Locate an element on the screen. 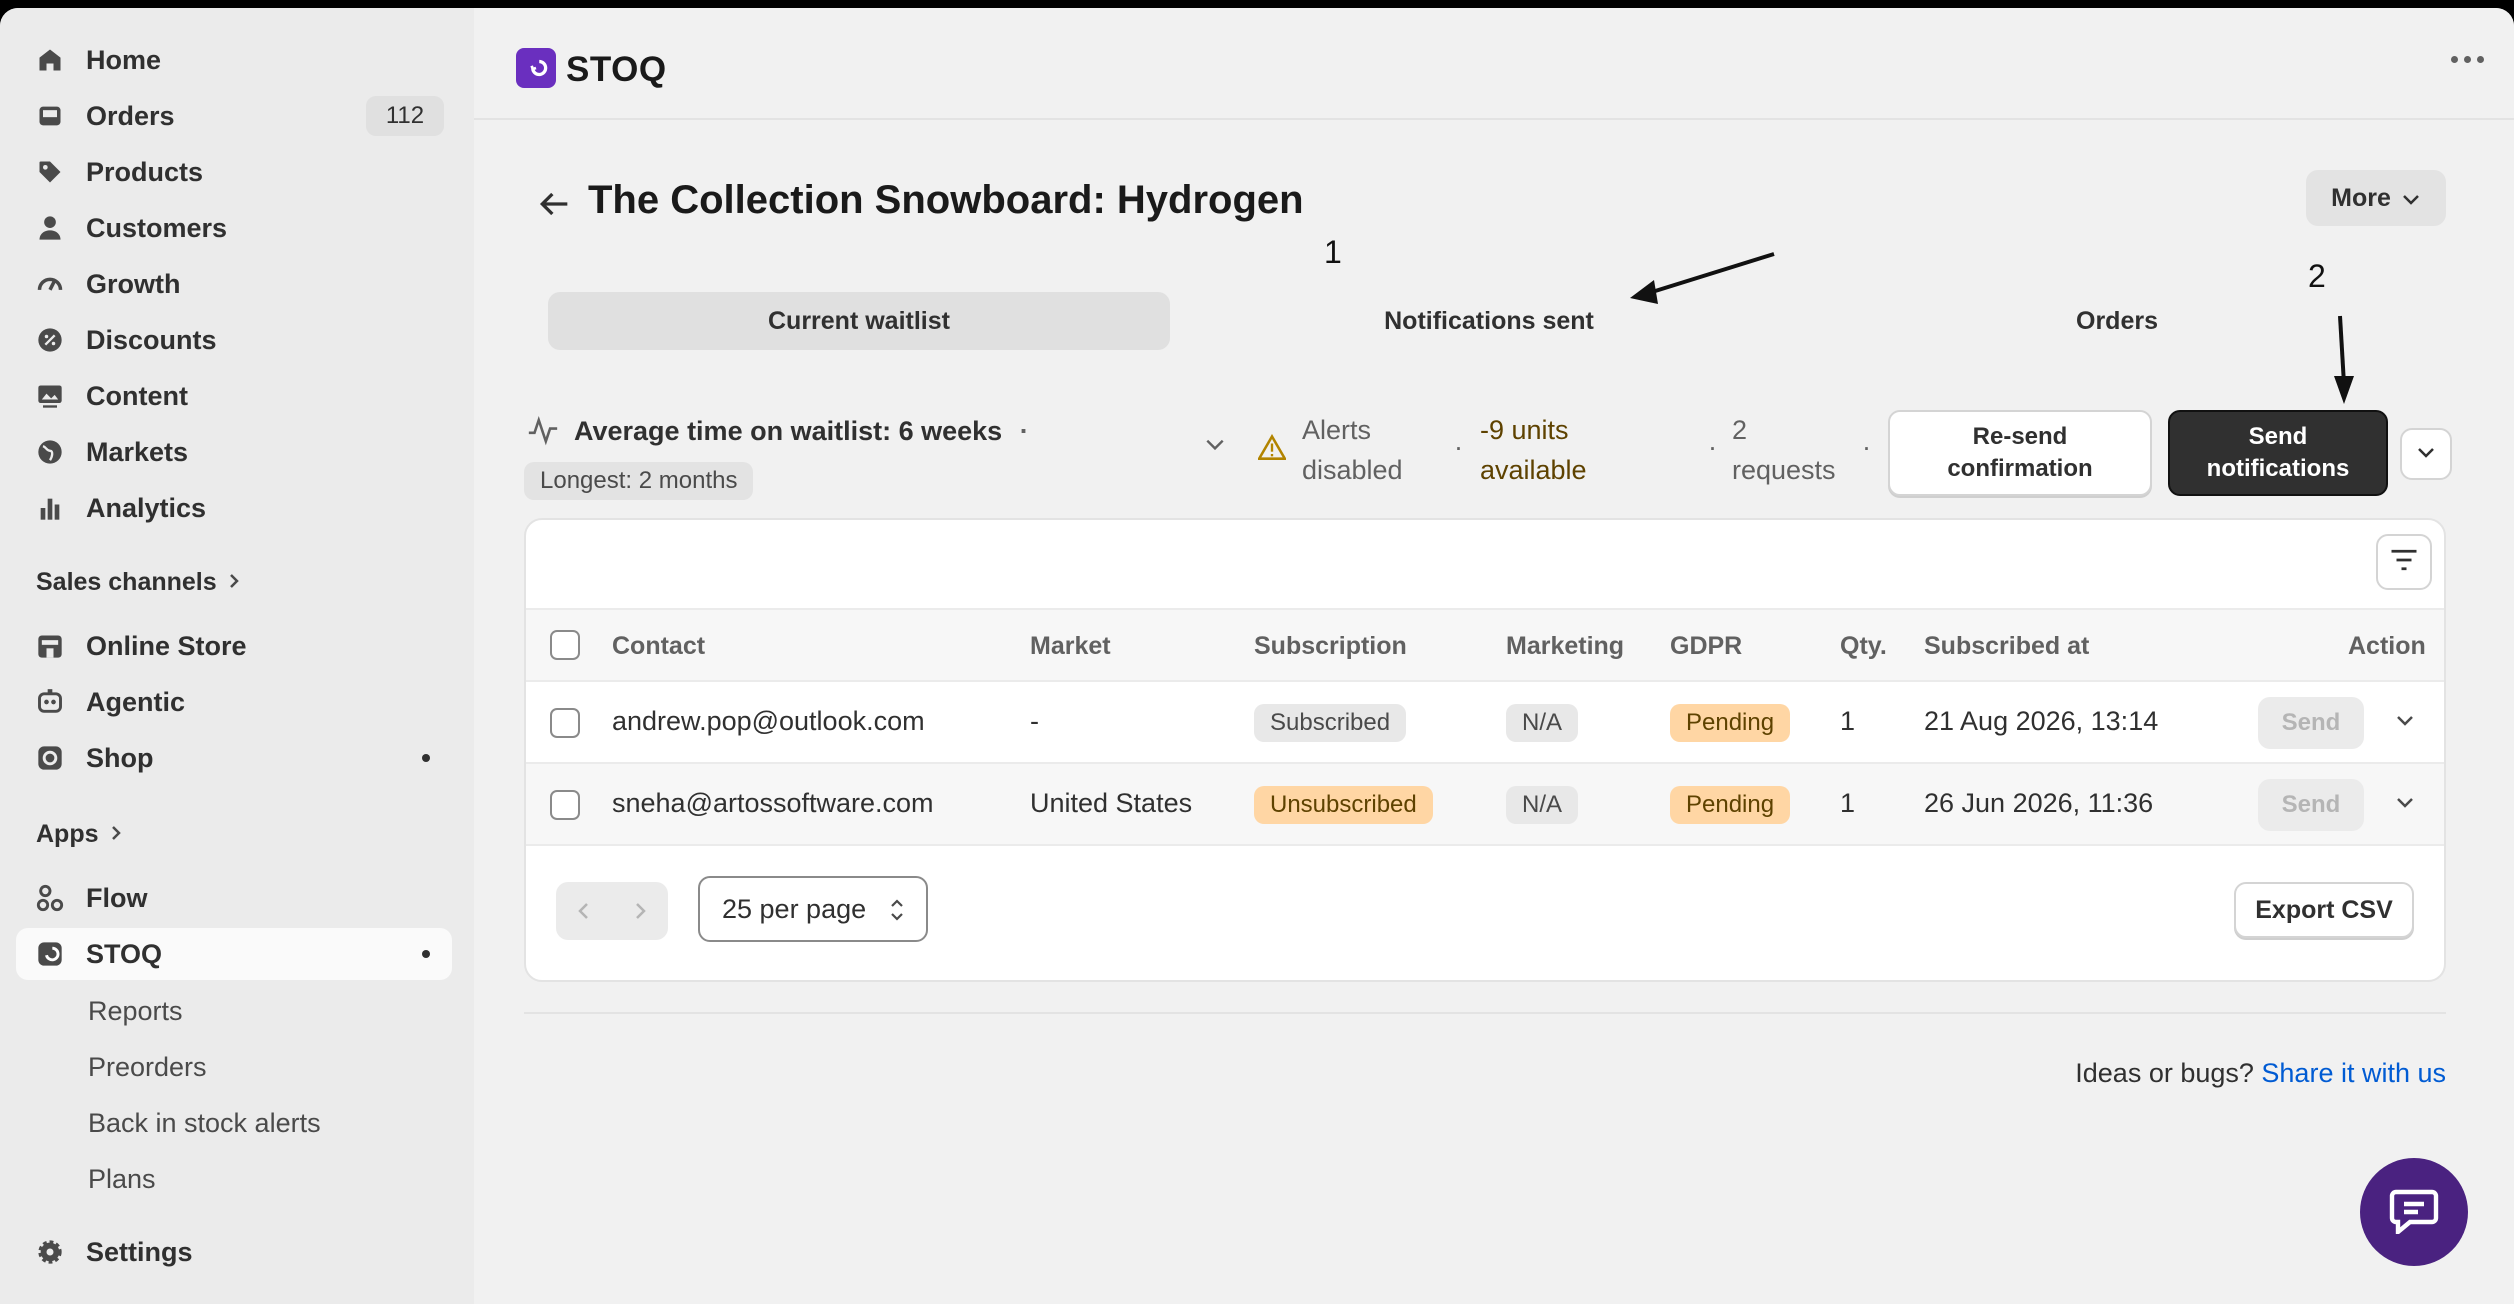  sidebar-item-label: Online Store is located at coordinates (166, 645).